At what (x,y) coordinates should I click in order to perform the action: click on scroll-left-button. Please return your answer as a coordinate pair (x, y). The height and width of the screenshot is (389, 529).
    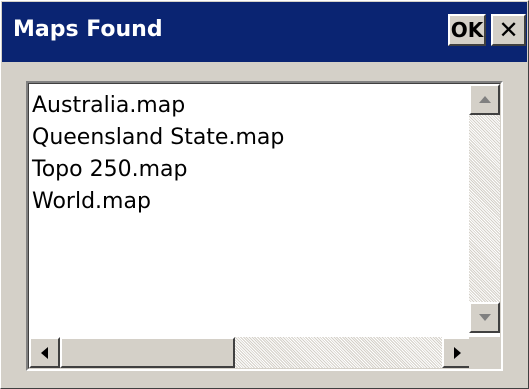
    Looking at the image, I should click on (44, 352).